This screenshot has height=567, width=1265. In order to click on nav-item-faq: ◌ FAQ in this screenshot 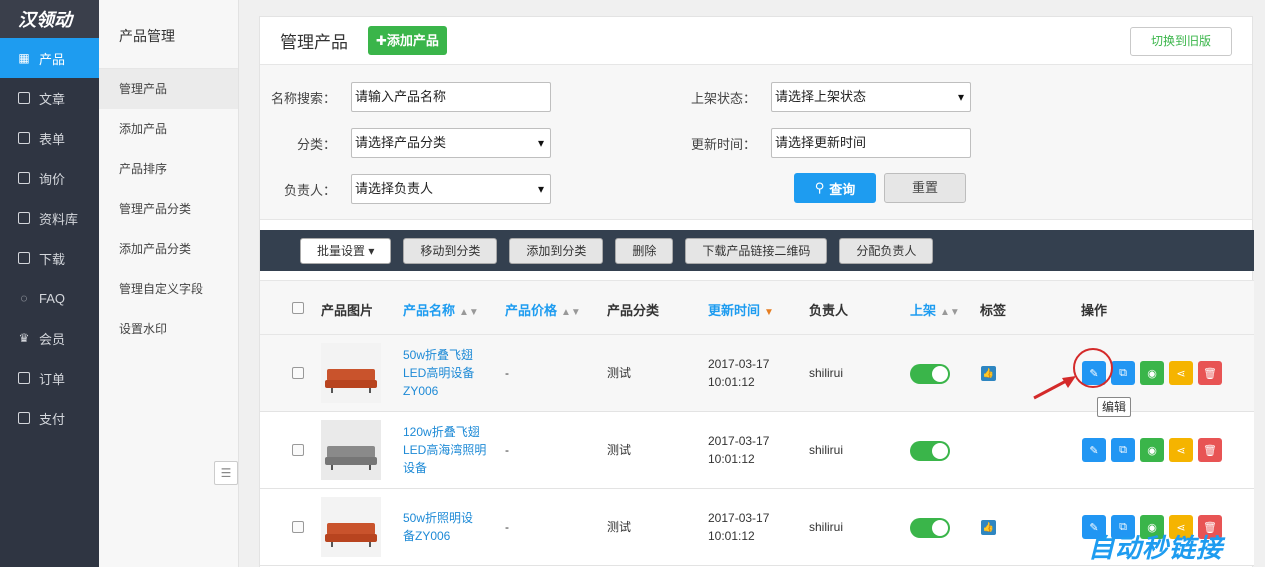, I will do `click(49, 298)`.